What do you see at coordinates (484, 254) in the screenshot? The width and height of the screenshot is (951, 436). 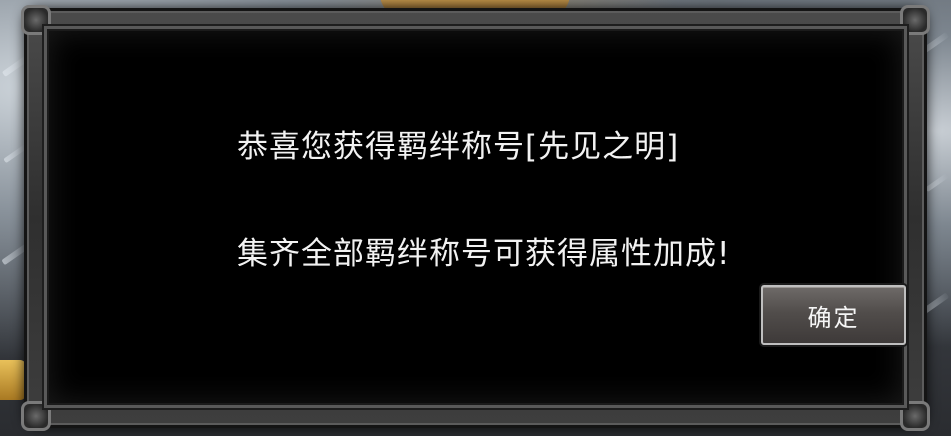 I see `collection-hint-message: 集齐全部羁绊称号可获得属性加成!` at bounding box center [484, 254].